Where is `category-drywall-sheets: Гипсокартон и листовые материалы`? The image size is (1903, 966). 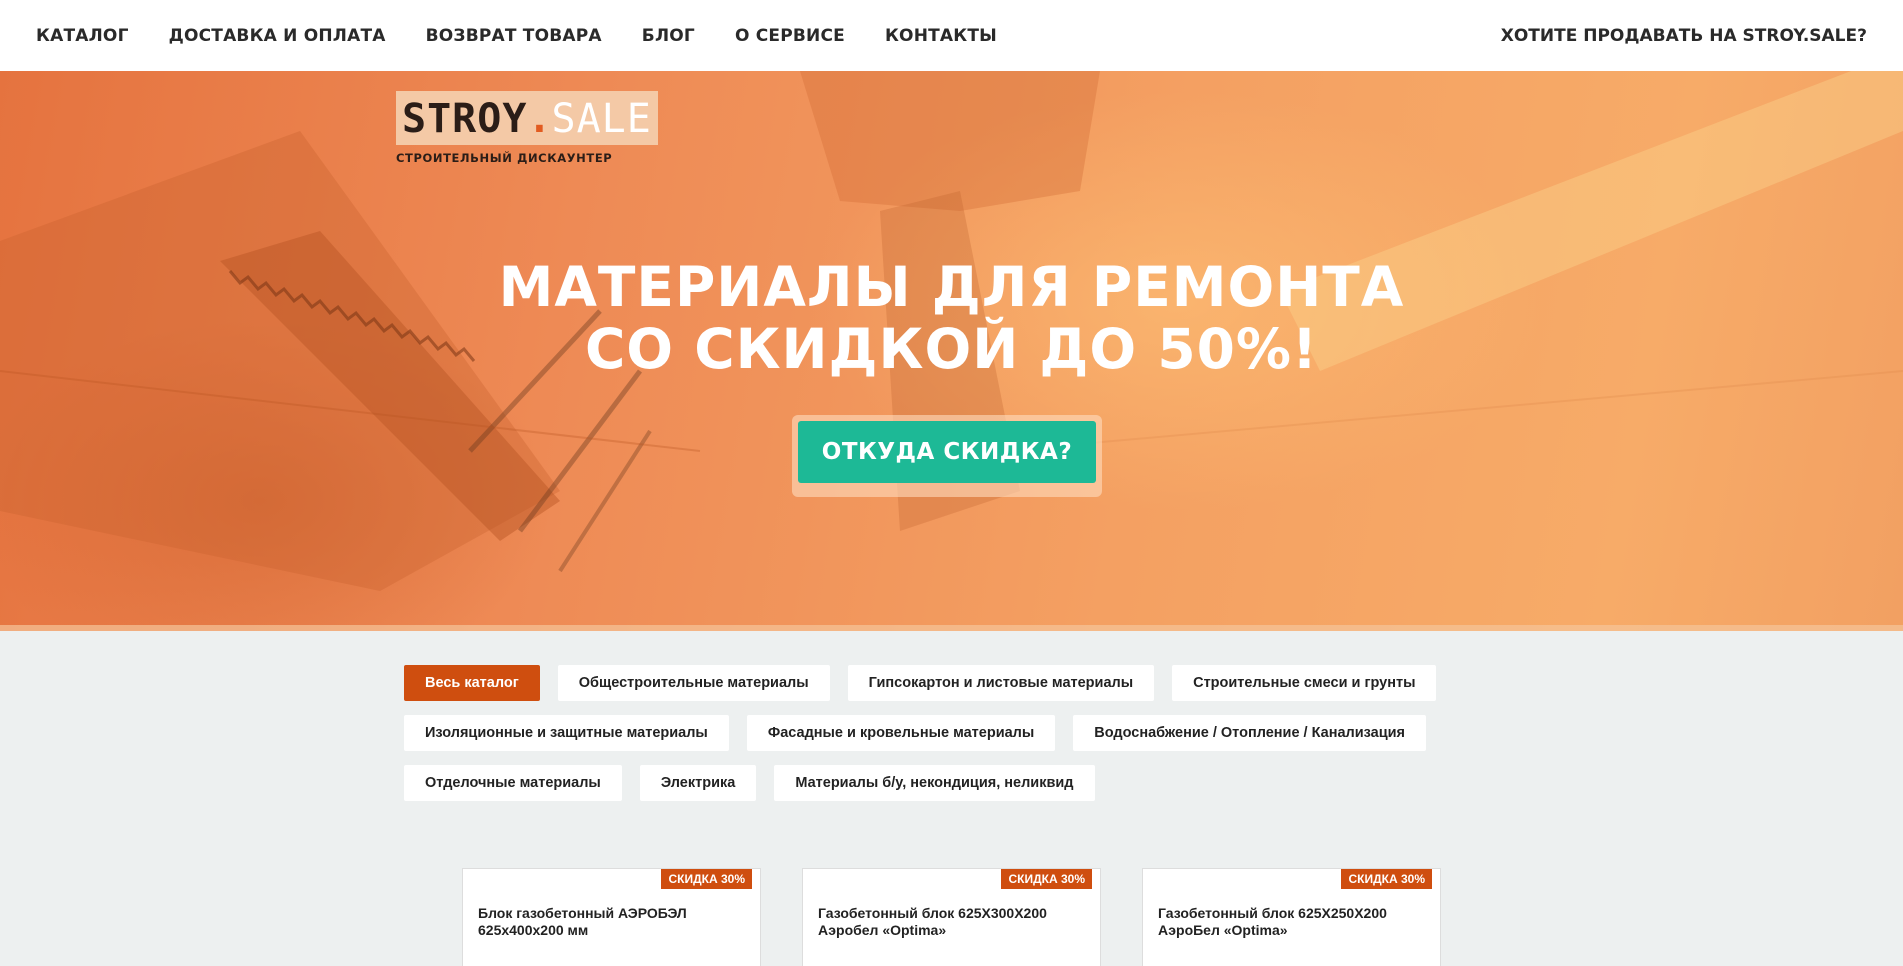
category-drywall-sheets: Гипсокартон и листовые материалы is located at coordinates (1001, 683).